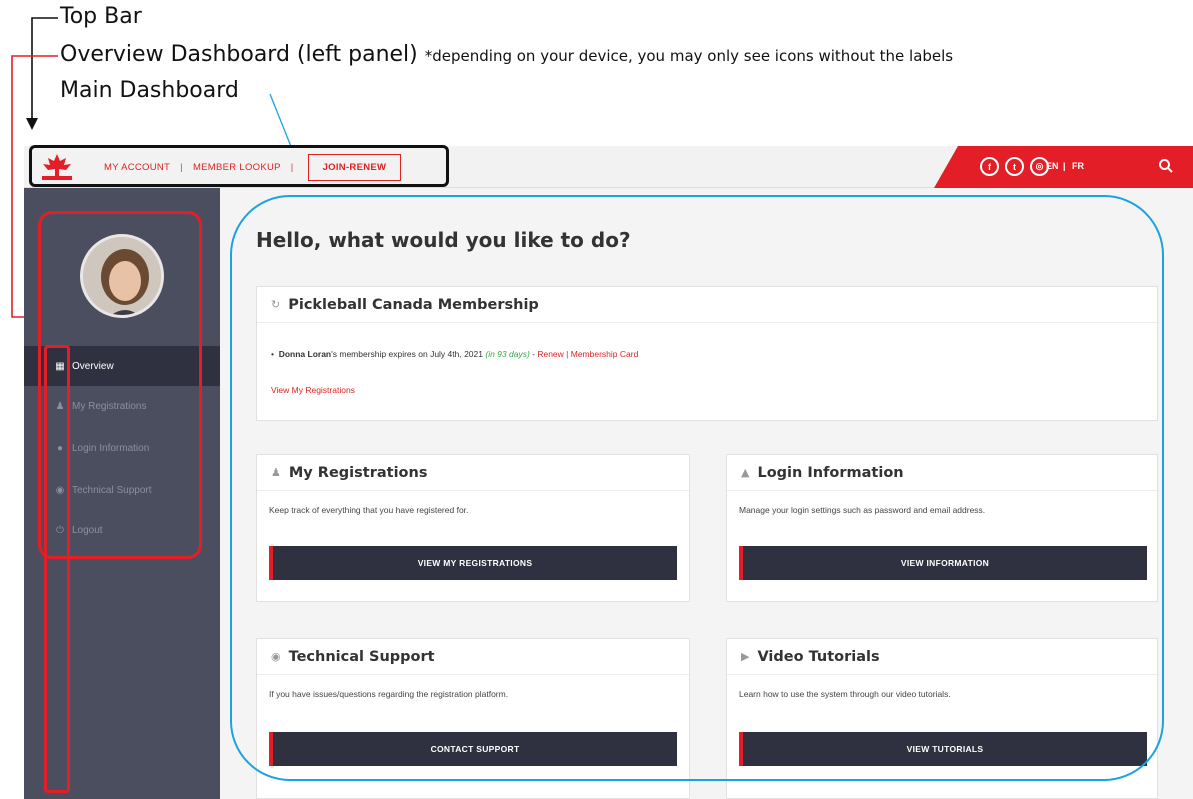 The image size is (1193, 799). Describe the element at coordinates (361, 656) in the screenshot. I see `card-title: Technical Support` at that location.